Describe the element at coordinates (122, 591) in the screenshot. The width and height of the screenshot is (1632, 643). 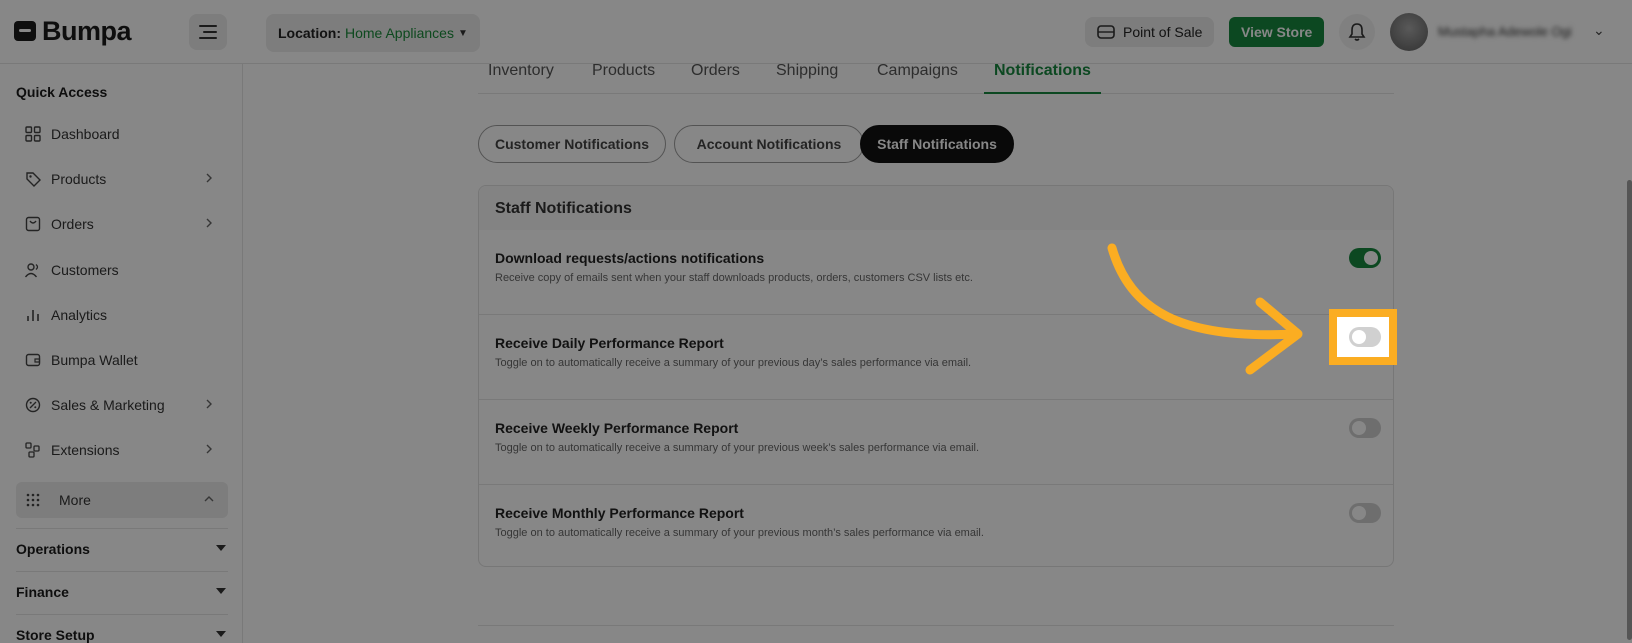
I see `sidebar-group-finance: Finance` at that location.